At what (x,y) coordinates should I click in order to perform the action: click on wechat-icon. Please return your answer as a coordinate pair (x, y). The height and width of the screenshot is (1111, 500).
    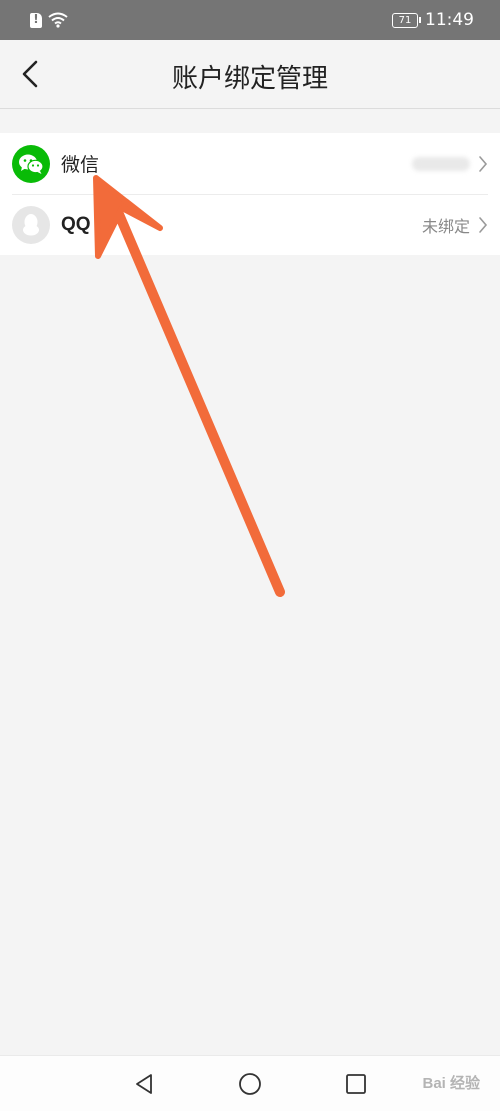
    Looking at the image, I should click on (31, 163).